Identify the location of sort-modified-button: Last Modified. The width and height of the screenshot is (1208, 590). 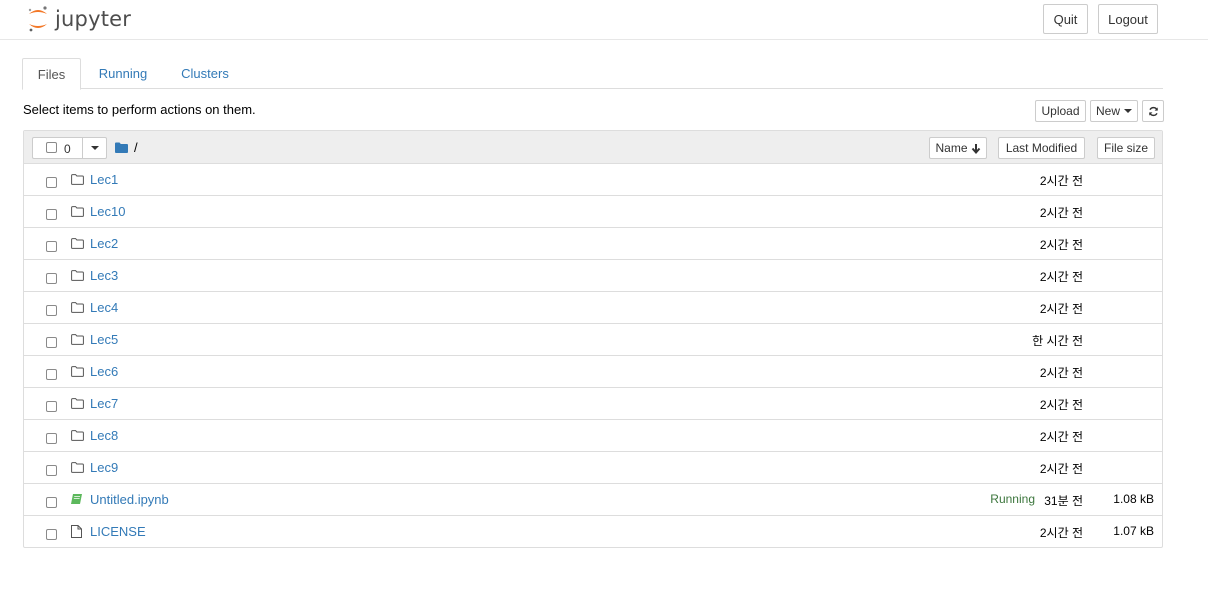
(1041, 148).